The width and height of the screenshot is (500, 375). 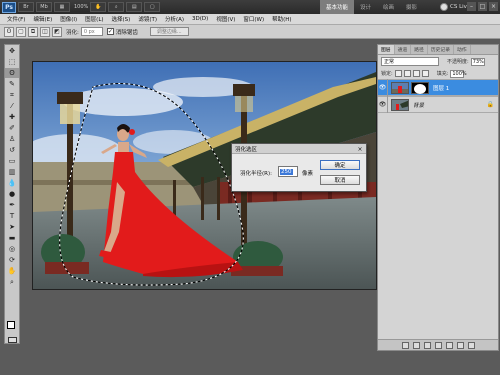 I want to click on trash-icon, so click(x=471, y=345).